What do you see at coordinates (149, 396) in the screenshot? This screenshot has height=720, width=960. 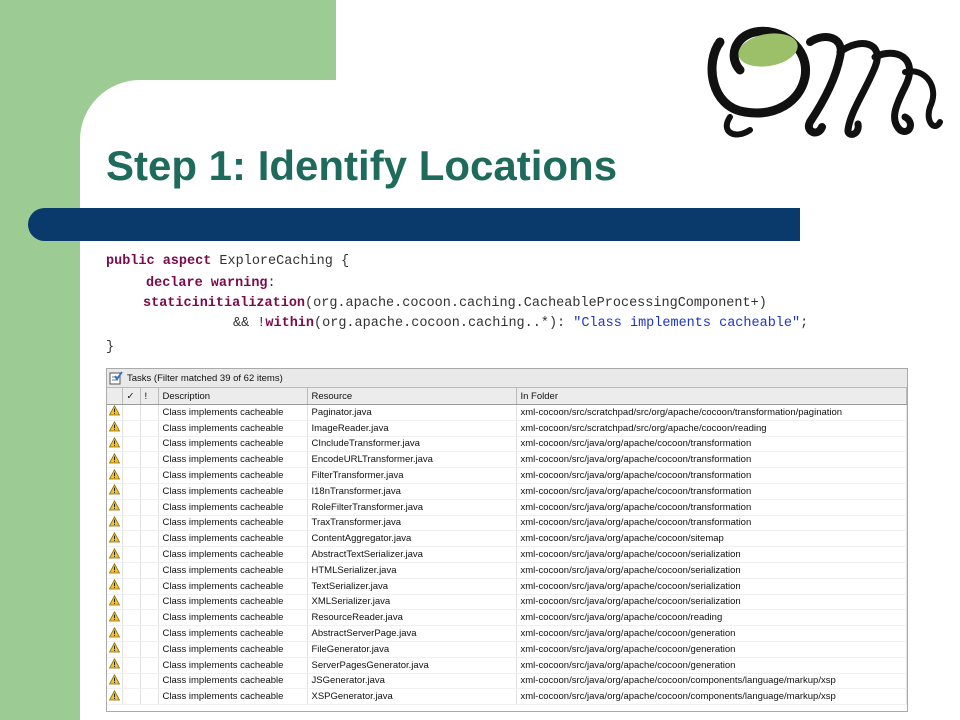 I see `column-header-priority: !` at bounding box center [149, 396].